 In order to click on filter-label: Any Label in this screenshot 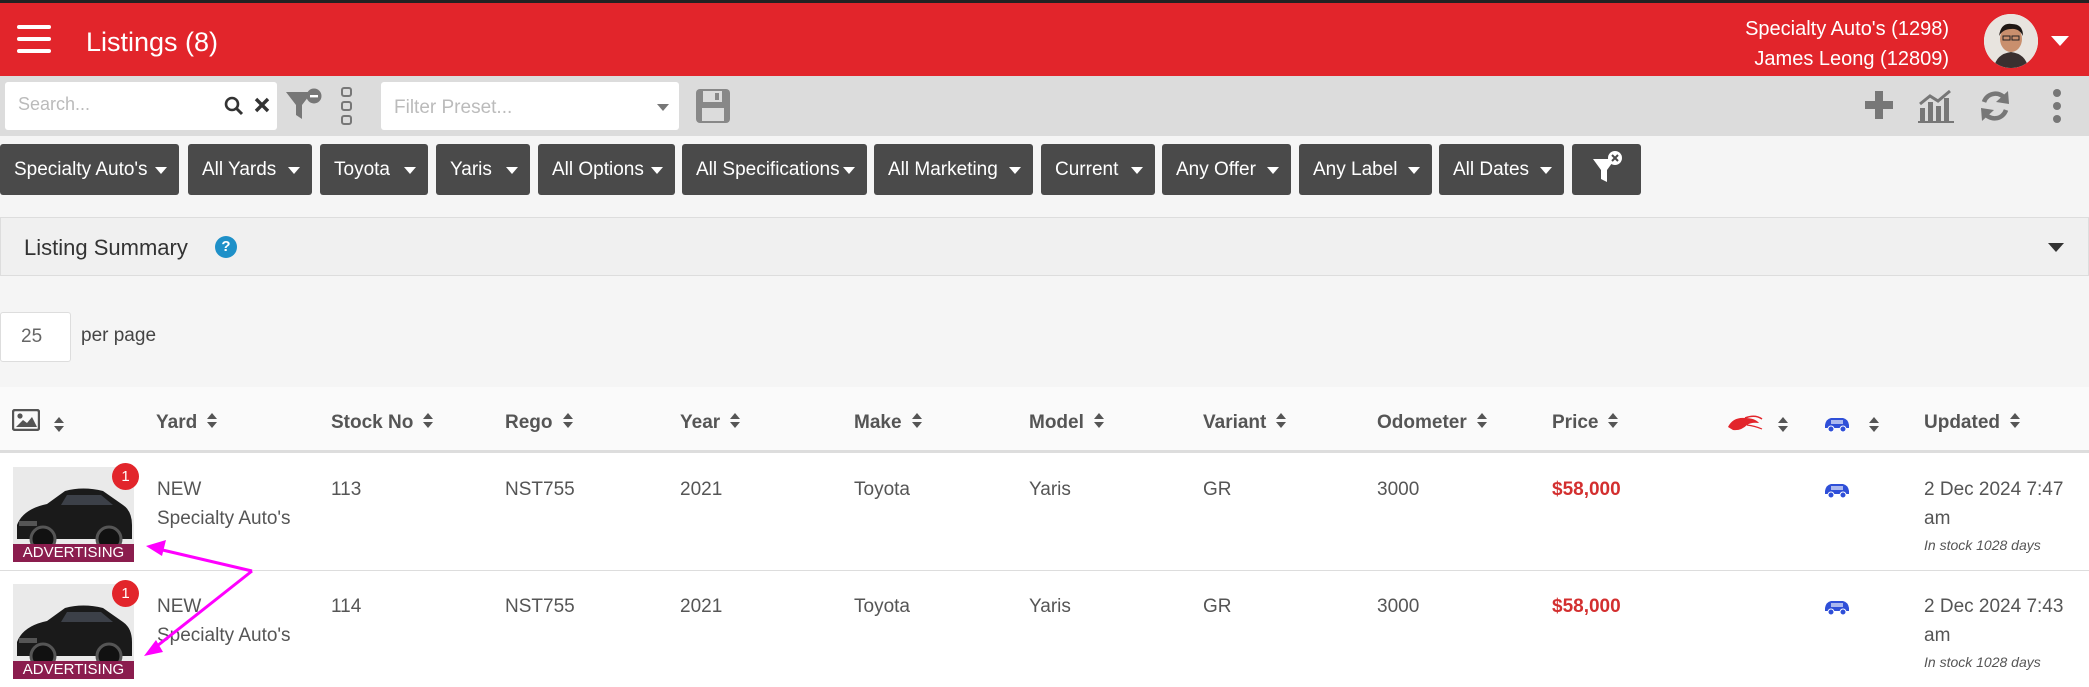, I will do `click(1365, 169)`.